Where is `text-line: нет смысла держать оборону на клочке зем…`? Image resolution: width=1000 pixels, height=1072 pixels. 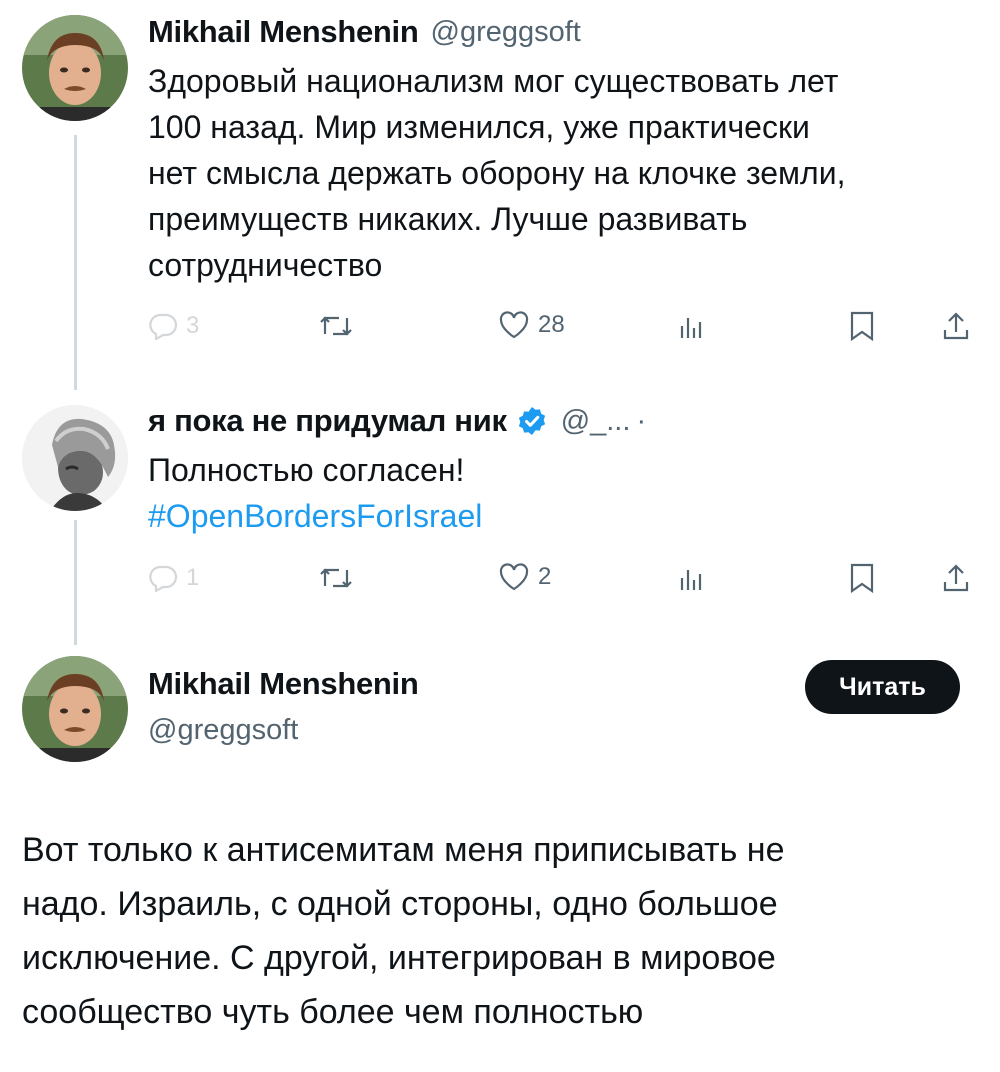 text-line: нет смысла держать оборону на клочке зем… is located at coordinates (497, 173).